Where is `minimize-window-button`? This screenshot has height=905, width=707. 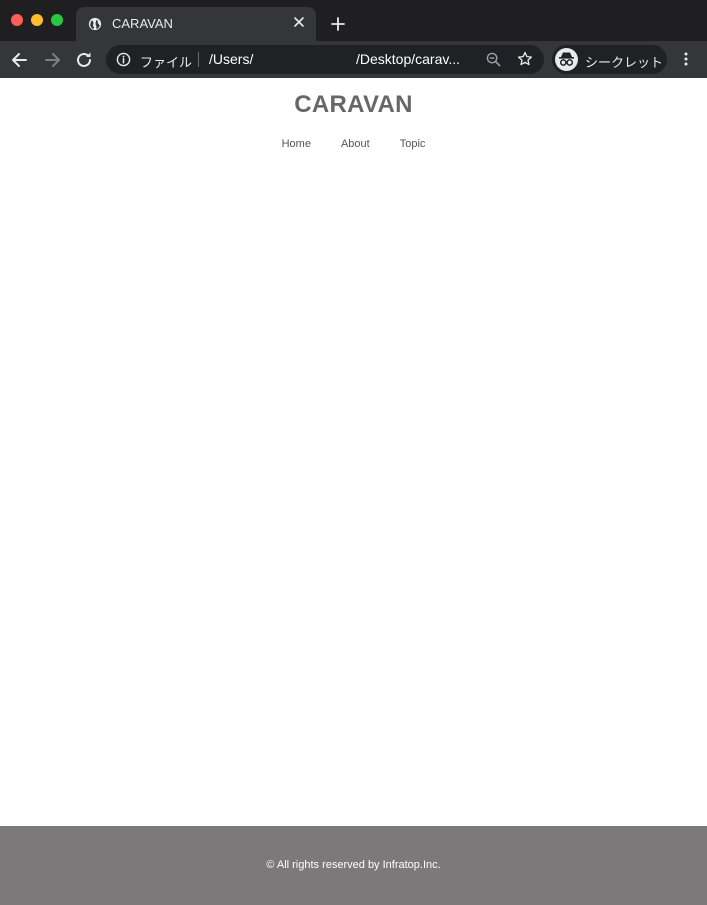 minimize-window-button is located at coordinates (37, 20).